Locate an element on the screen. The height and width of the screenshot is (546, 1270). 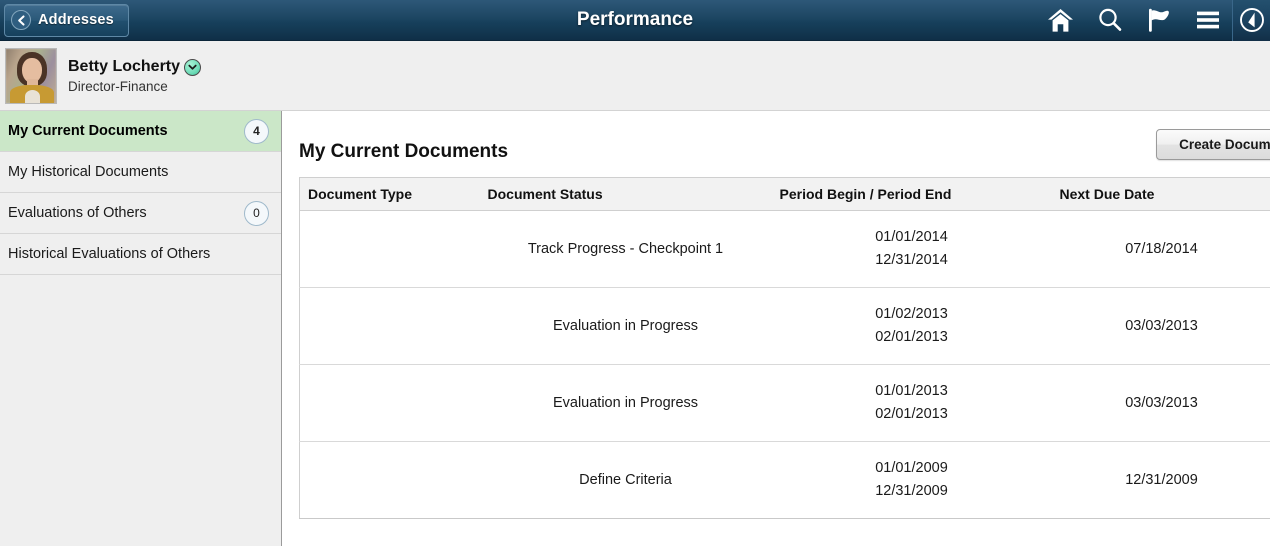
back-button: Addresses is located at coordinates (66, 20).